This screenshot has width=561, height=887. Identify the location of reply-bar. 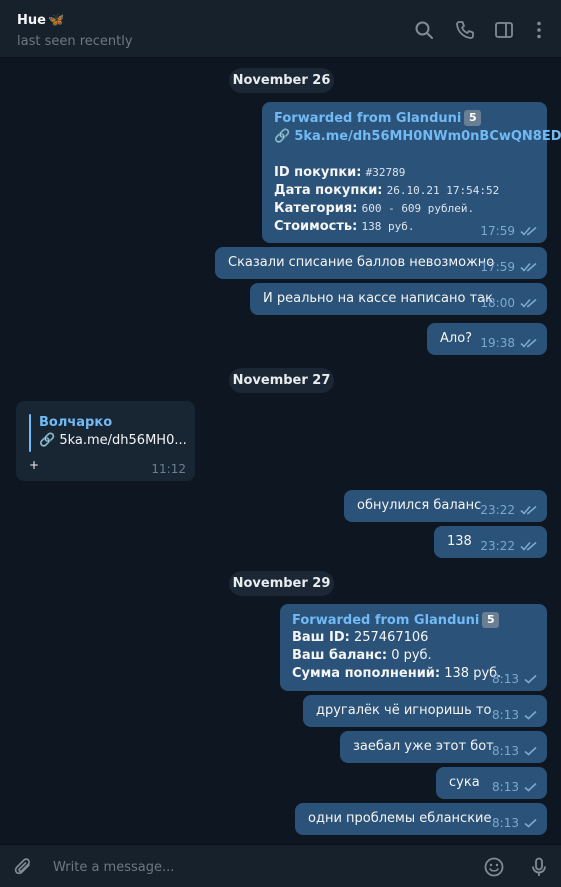
(30, 433).